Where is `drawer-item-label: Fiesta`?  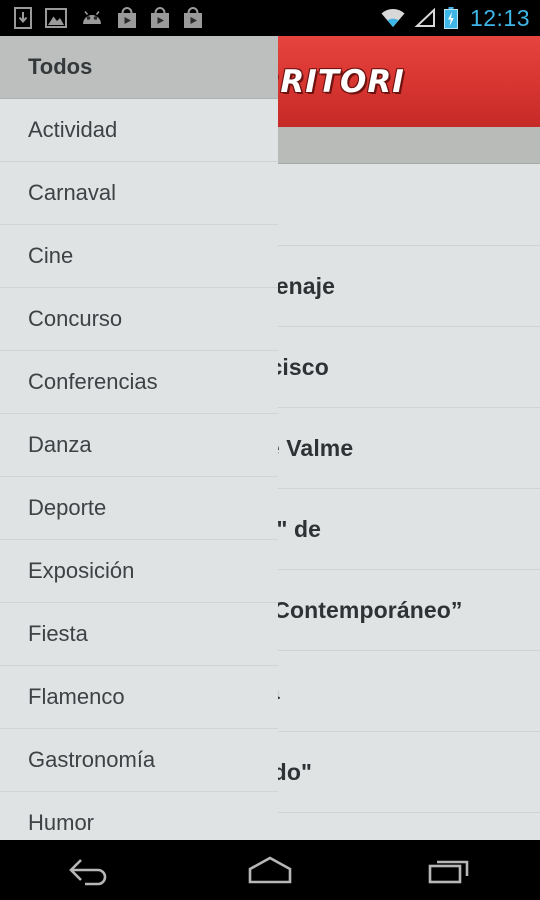 drawer-item-label: Fiesta is located at coordinates (58, 633).